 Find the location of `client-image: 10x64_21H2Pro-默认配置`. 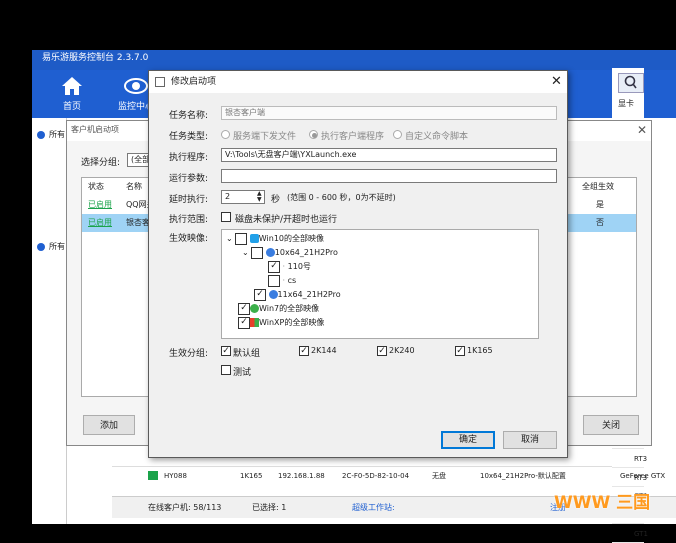

client-image: 10x64_21H2Pro-默认配置 is located at coordinates (523, 476).